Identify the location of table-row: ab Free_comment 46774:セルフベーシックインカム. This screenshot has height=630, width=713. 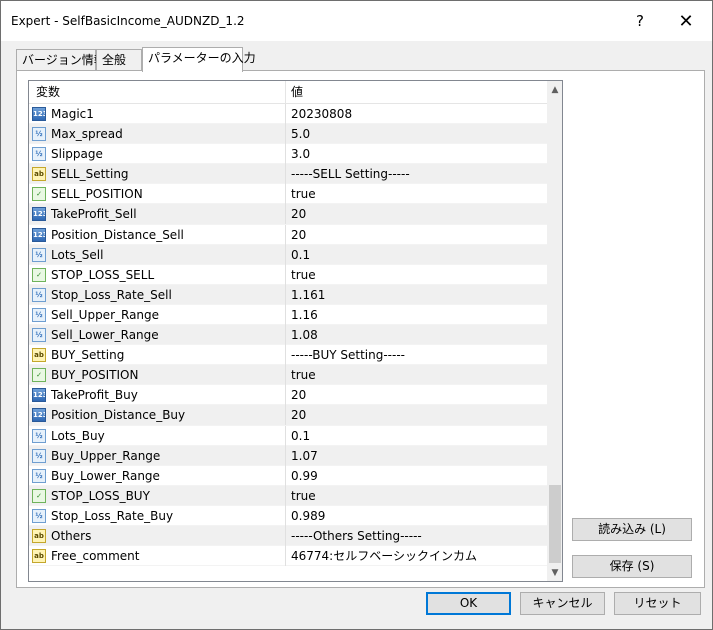
(288, 556).